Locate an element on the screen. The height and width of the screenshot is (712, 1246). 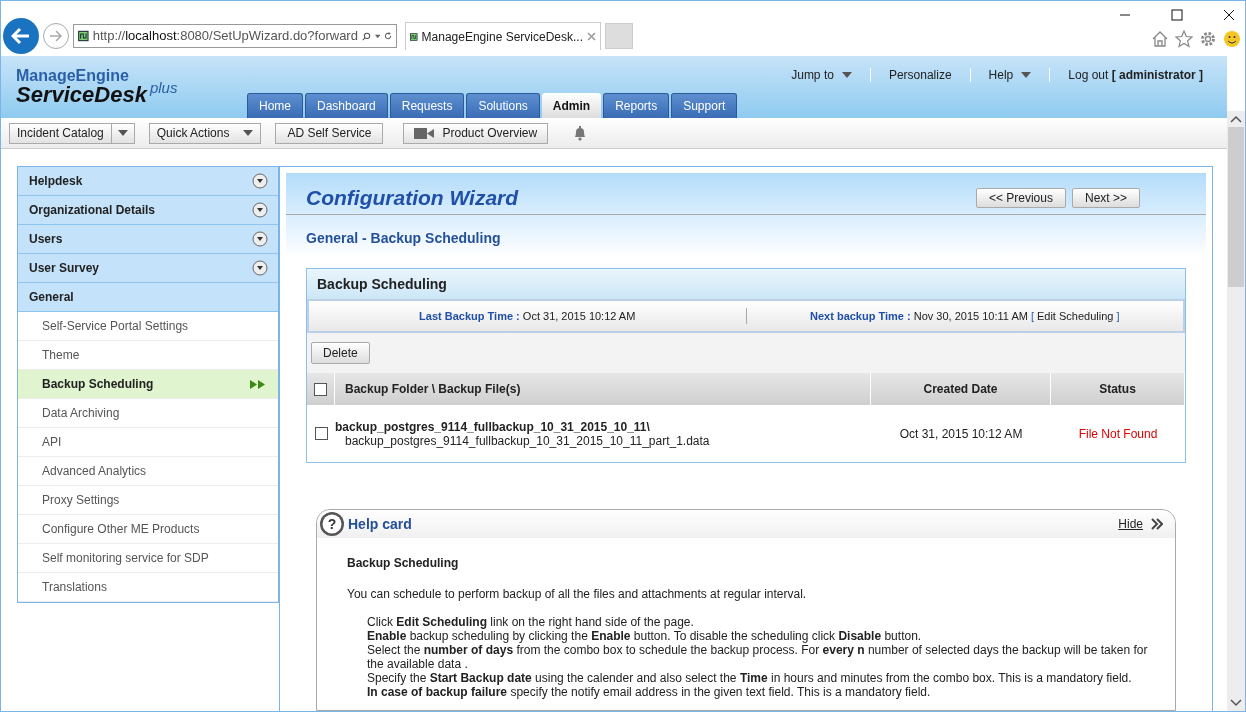
help-heading: Backup Scheduling is located at coordinates (403, 563).